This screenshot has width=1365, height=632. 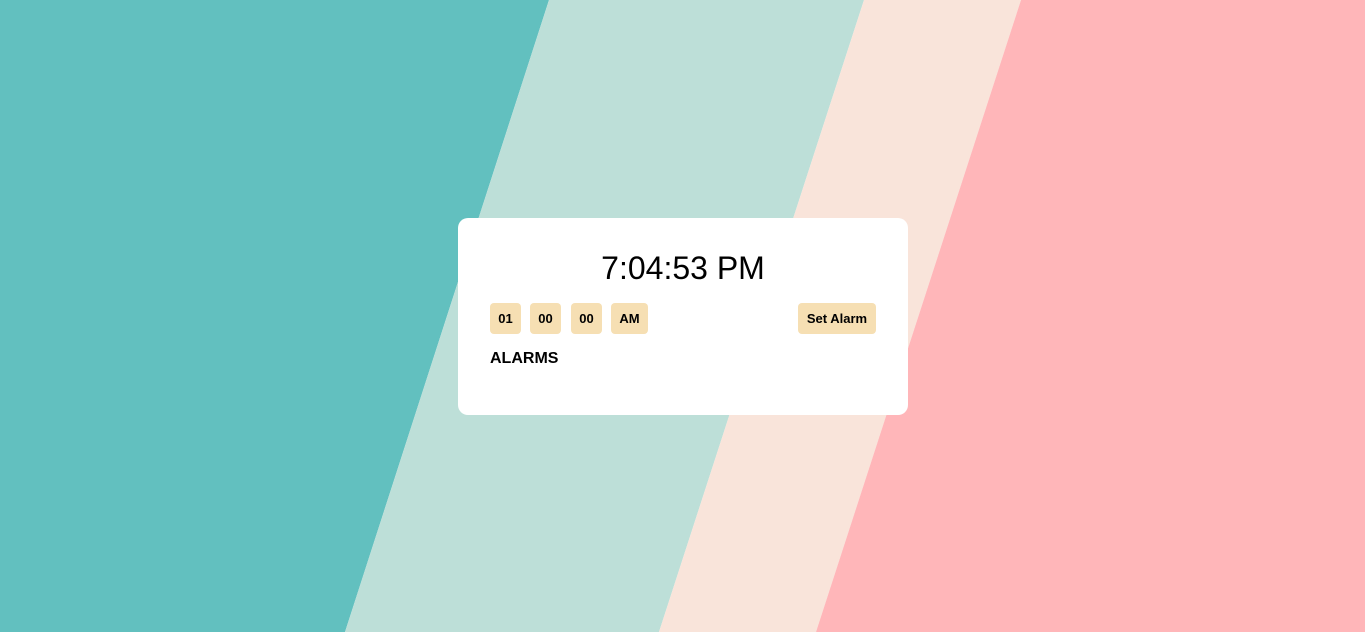 I want to click on alarm-controls: 01 00 00 AM Set Alarm, so click(x=683, y=318).